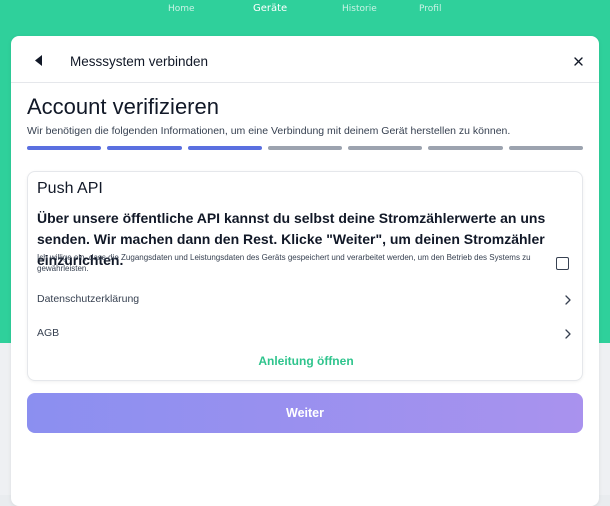  What do you see at coordinates (270, 8) in the screenshot?
I see `nav-item-geraete: Geräte` at bounding box center [270, 8].